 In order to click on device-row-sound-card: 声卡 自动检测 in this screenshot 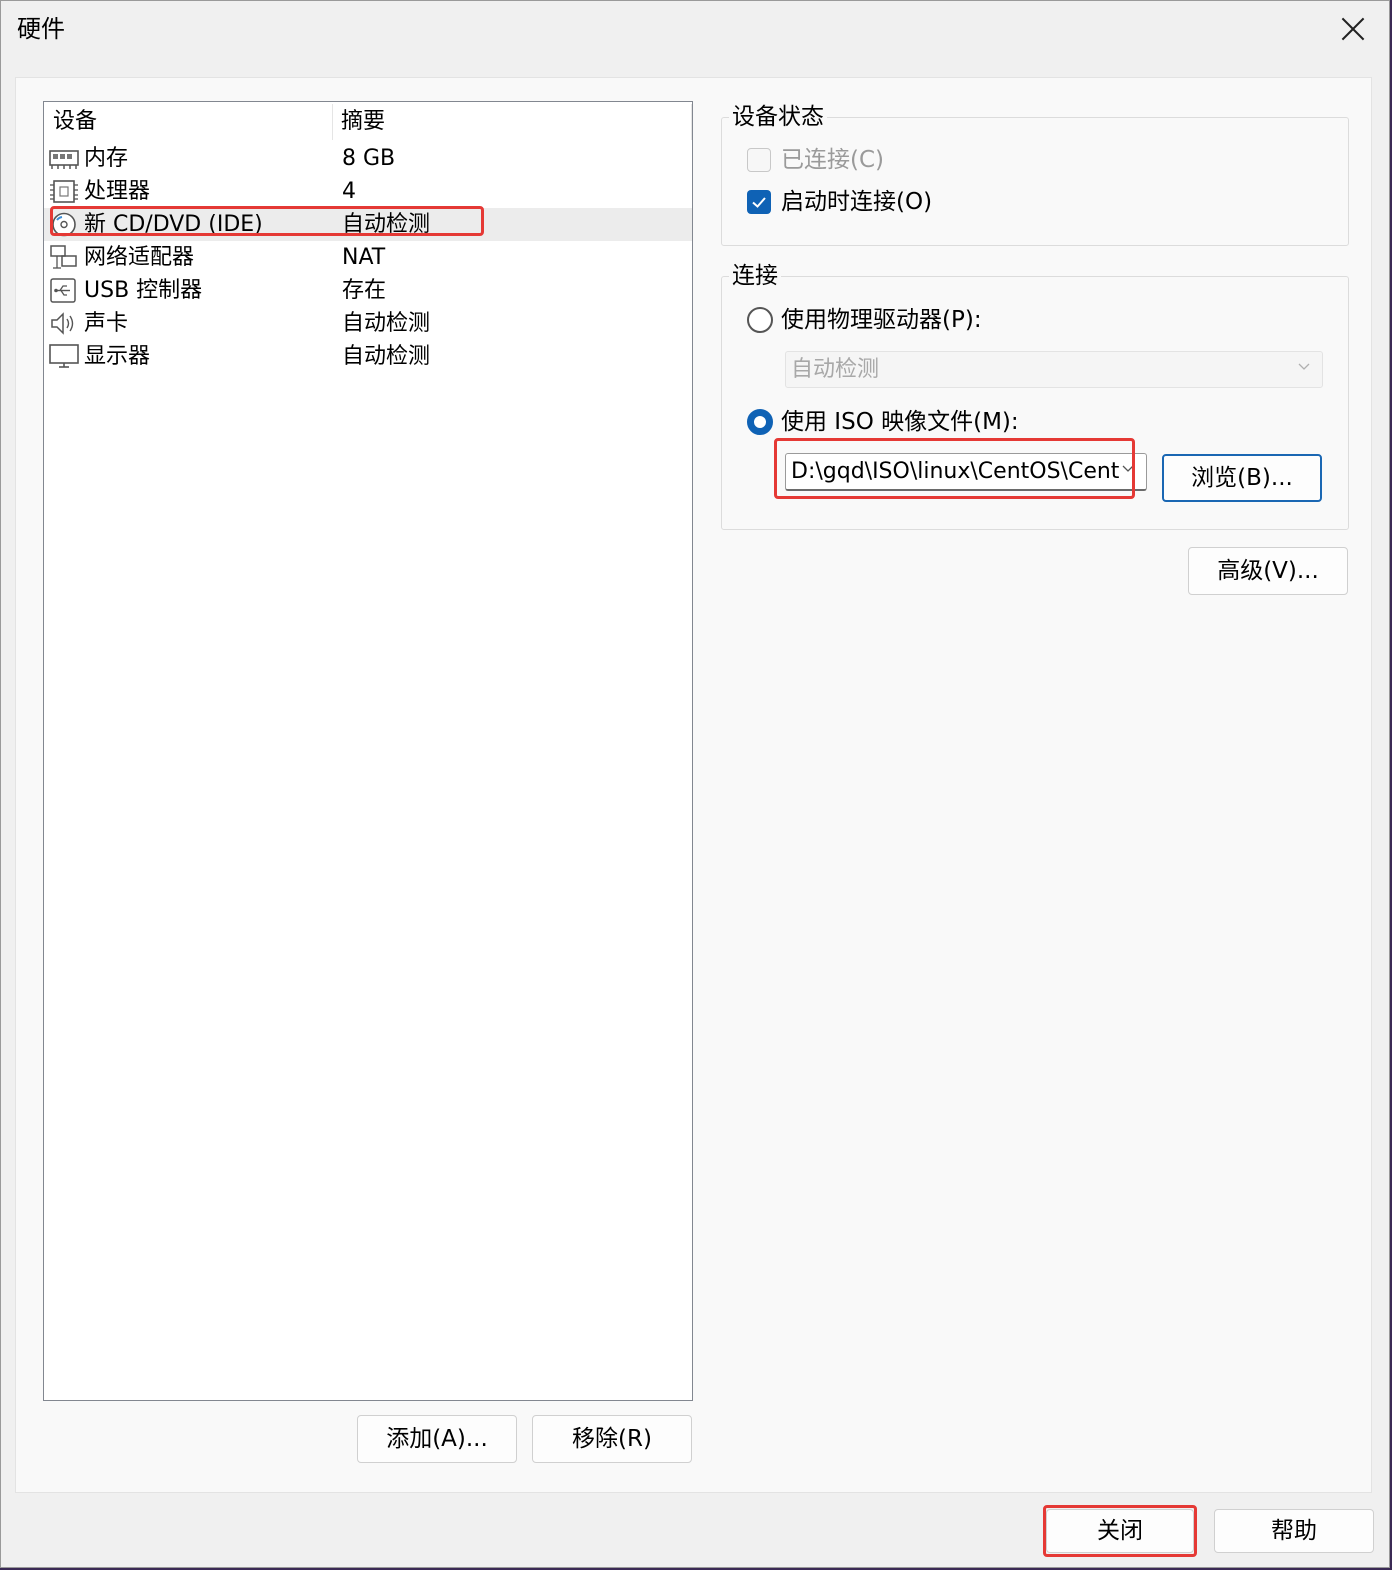, I will do `click(368, 323)`.